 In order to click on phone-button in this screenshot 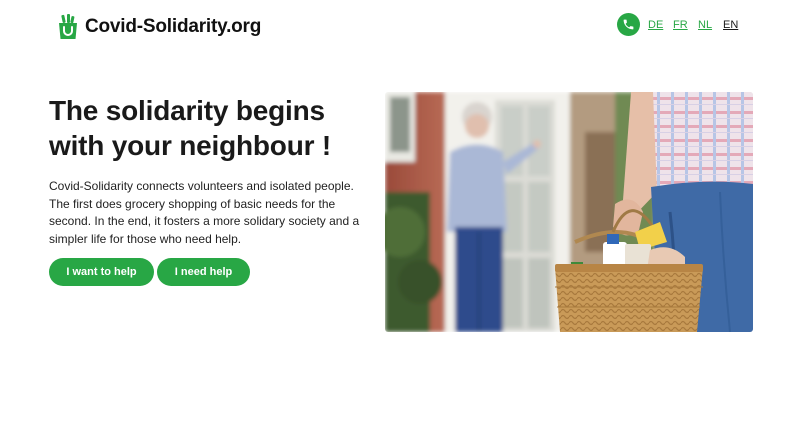, I will do `click(628, 24)`.